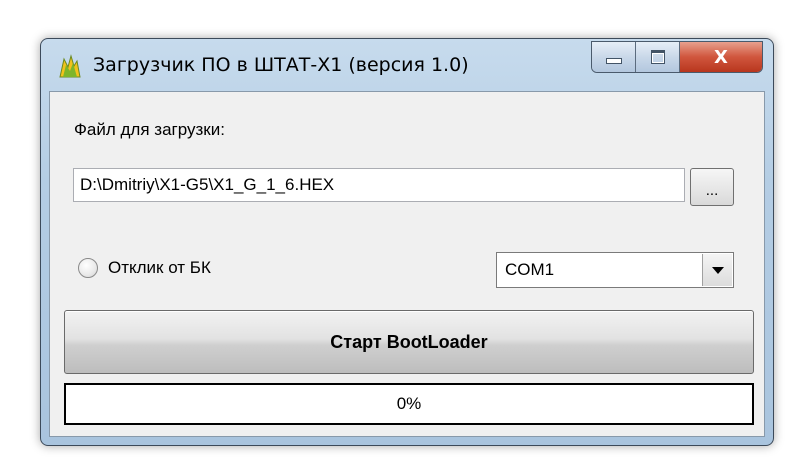 Image resolution: width=788 pixels, height=461 pixels. I want to click on close-button: X, so click(721, 57).